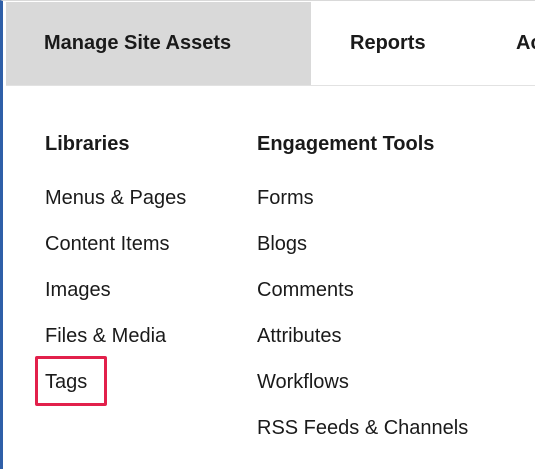 The height and width of the screenshot is (469, 535). Describe the element at coordinates (362, 343) in the screenshot. I see `menu-item-attributes: Attributes` at that location.